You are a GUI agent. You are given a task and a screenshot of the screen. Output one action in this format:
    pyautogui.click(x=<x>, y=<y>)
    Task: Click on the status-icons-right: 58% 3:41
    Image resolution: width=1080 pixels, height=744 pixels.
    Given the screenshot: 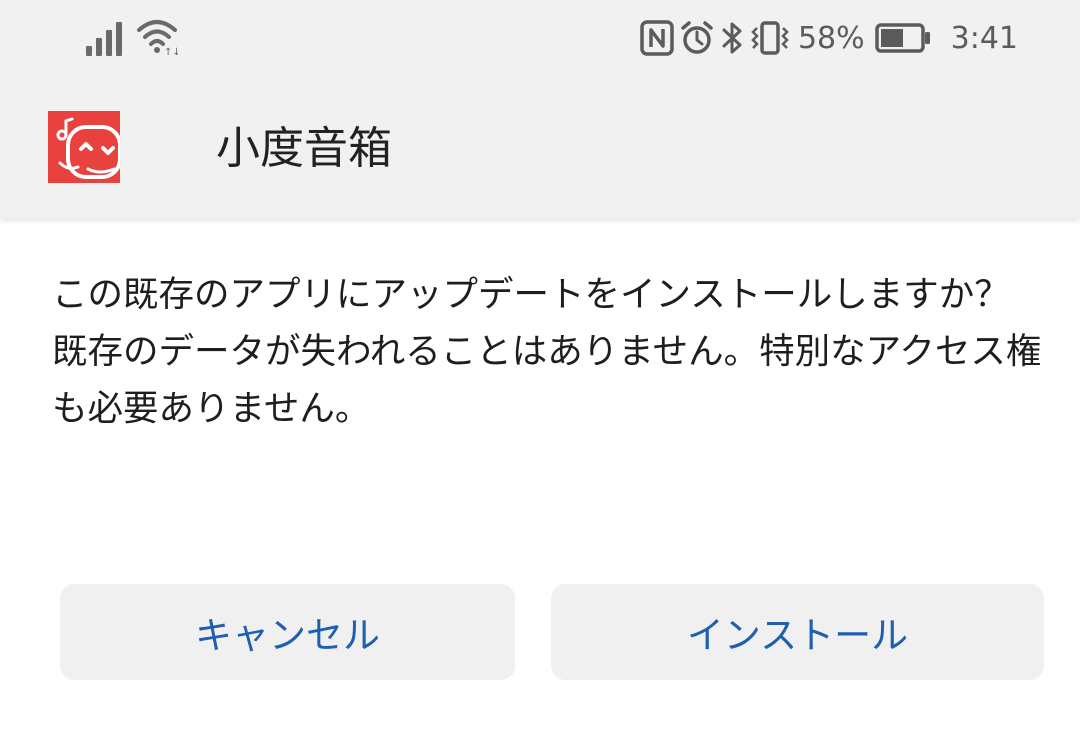 What is the action you would take?
    pyautogui.click(x=829, y=38)
    